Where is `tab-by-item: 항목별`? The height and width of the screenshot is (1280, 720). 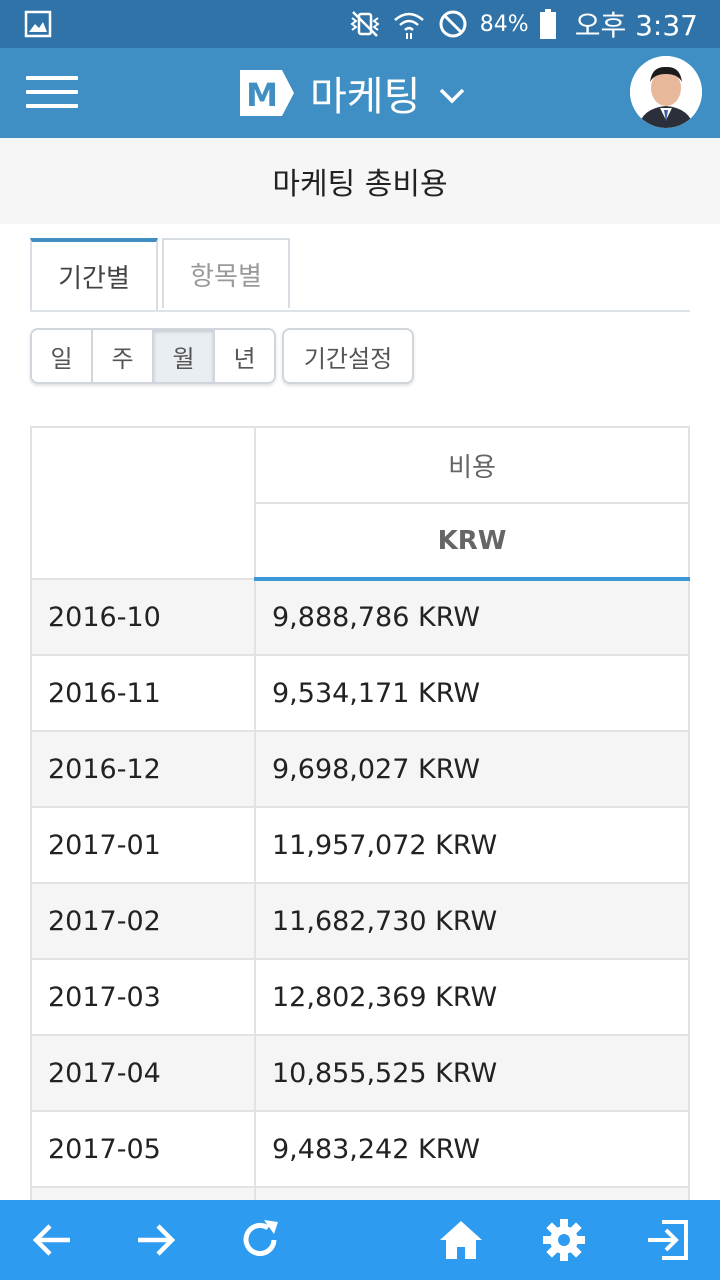
tab-by-item: 항목별 is located at coordinates (226, 273).